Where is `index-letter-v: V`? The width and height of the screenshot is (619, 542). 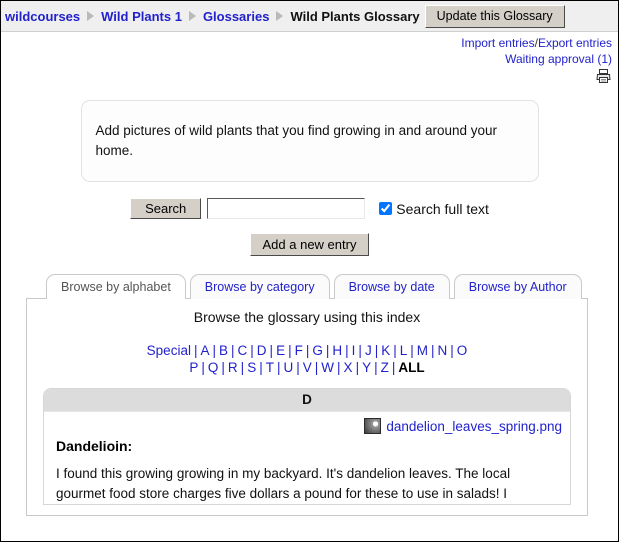
index-letter-v: V is located at coordinates (307, 367).